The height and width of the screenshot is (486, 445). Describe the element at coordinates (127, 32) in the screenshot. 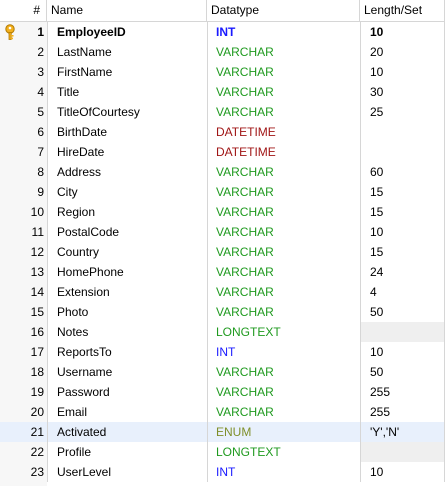

I see `column-name-cell: EmployeeID` at that location.